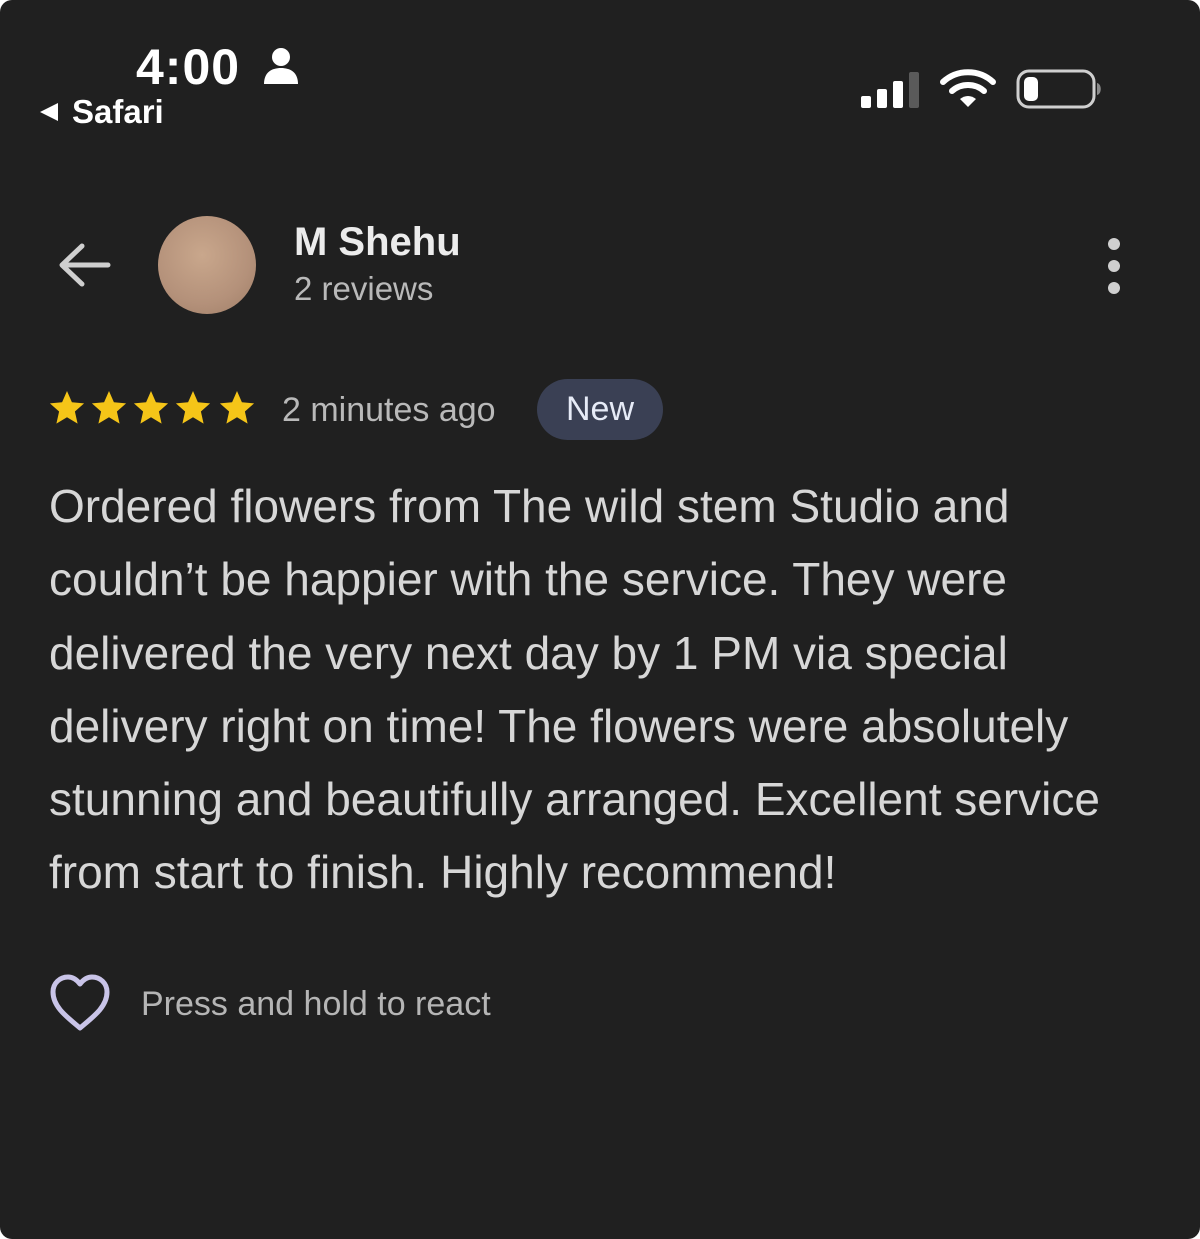  I want to click on battery-icon, so click(1058, 89).